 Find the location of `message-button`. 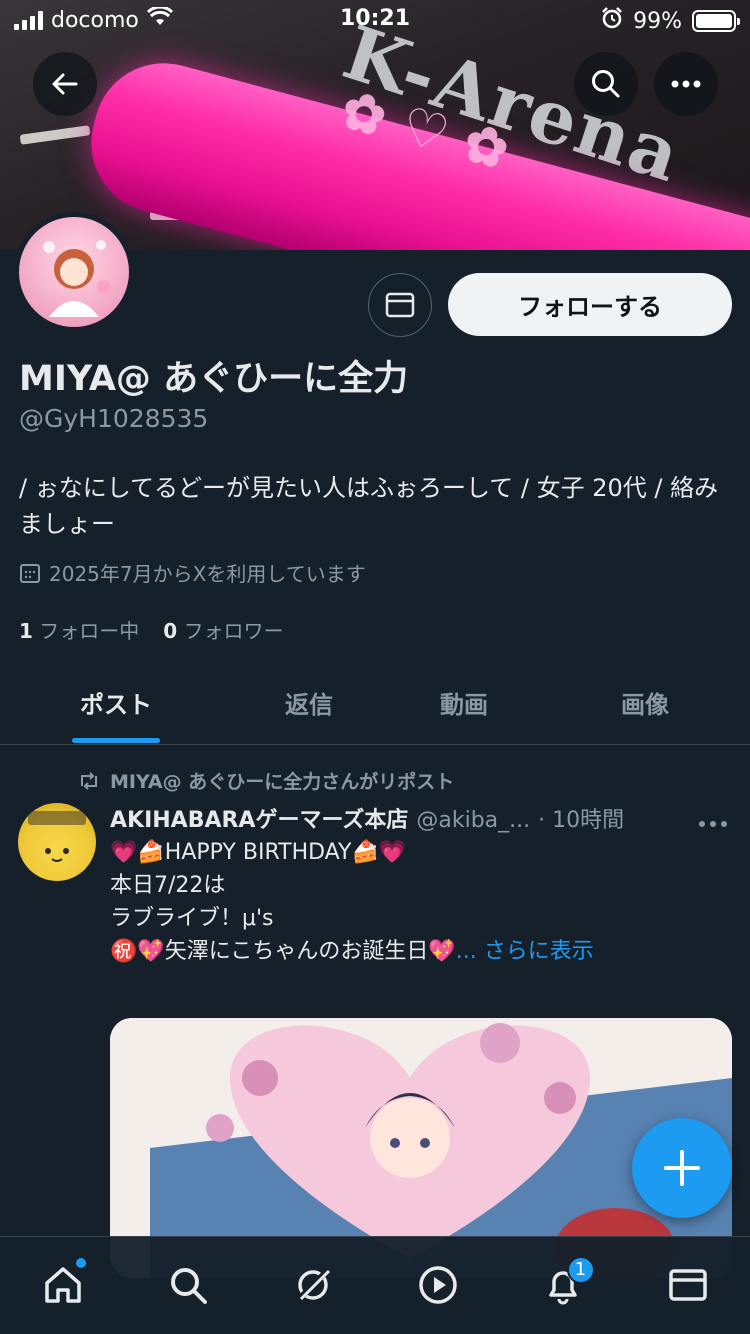

message-button is located at coordinates (400, 305).